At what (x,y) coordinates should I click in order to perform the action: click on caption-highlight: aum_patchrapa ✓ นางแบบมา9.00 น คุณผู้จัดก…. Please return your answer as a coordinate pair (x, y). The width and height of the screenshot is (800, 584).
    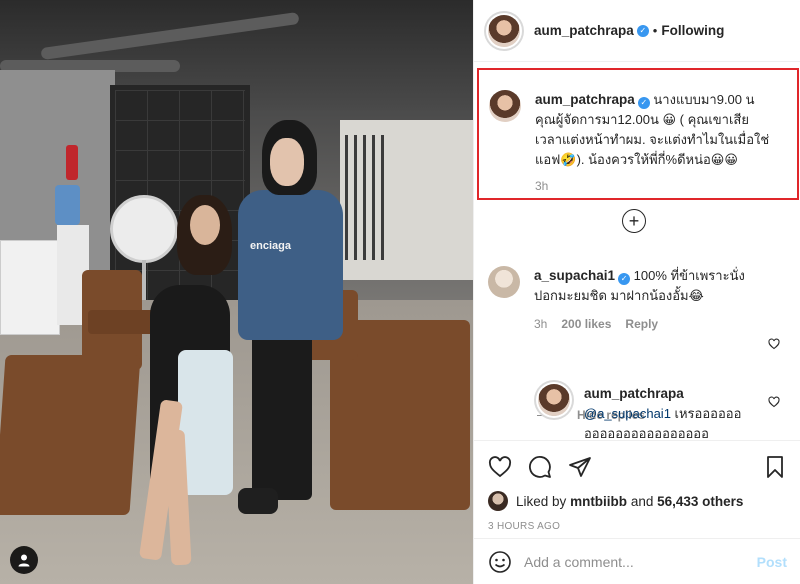
    Looking at the image, I should click on (638, 134).